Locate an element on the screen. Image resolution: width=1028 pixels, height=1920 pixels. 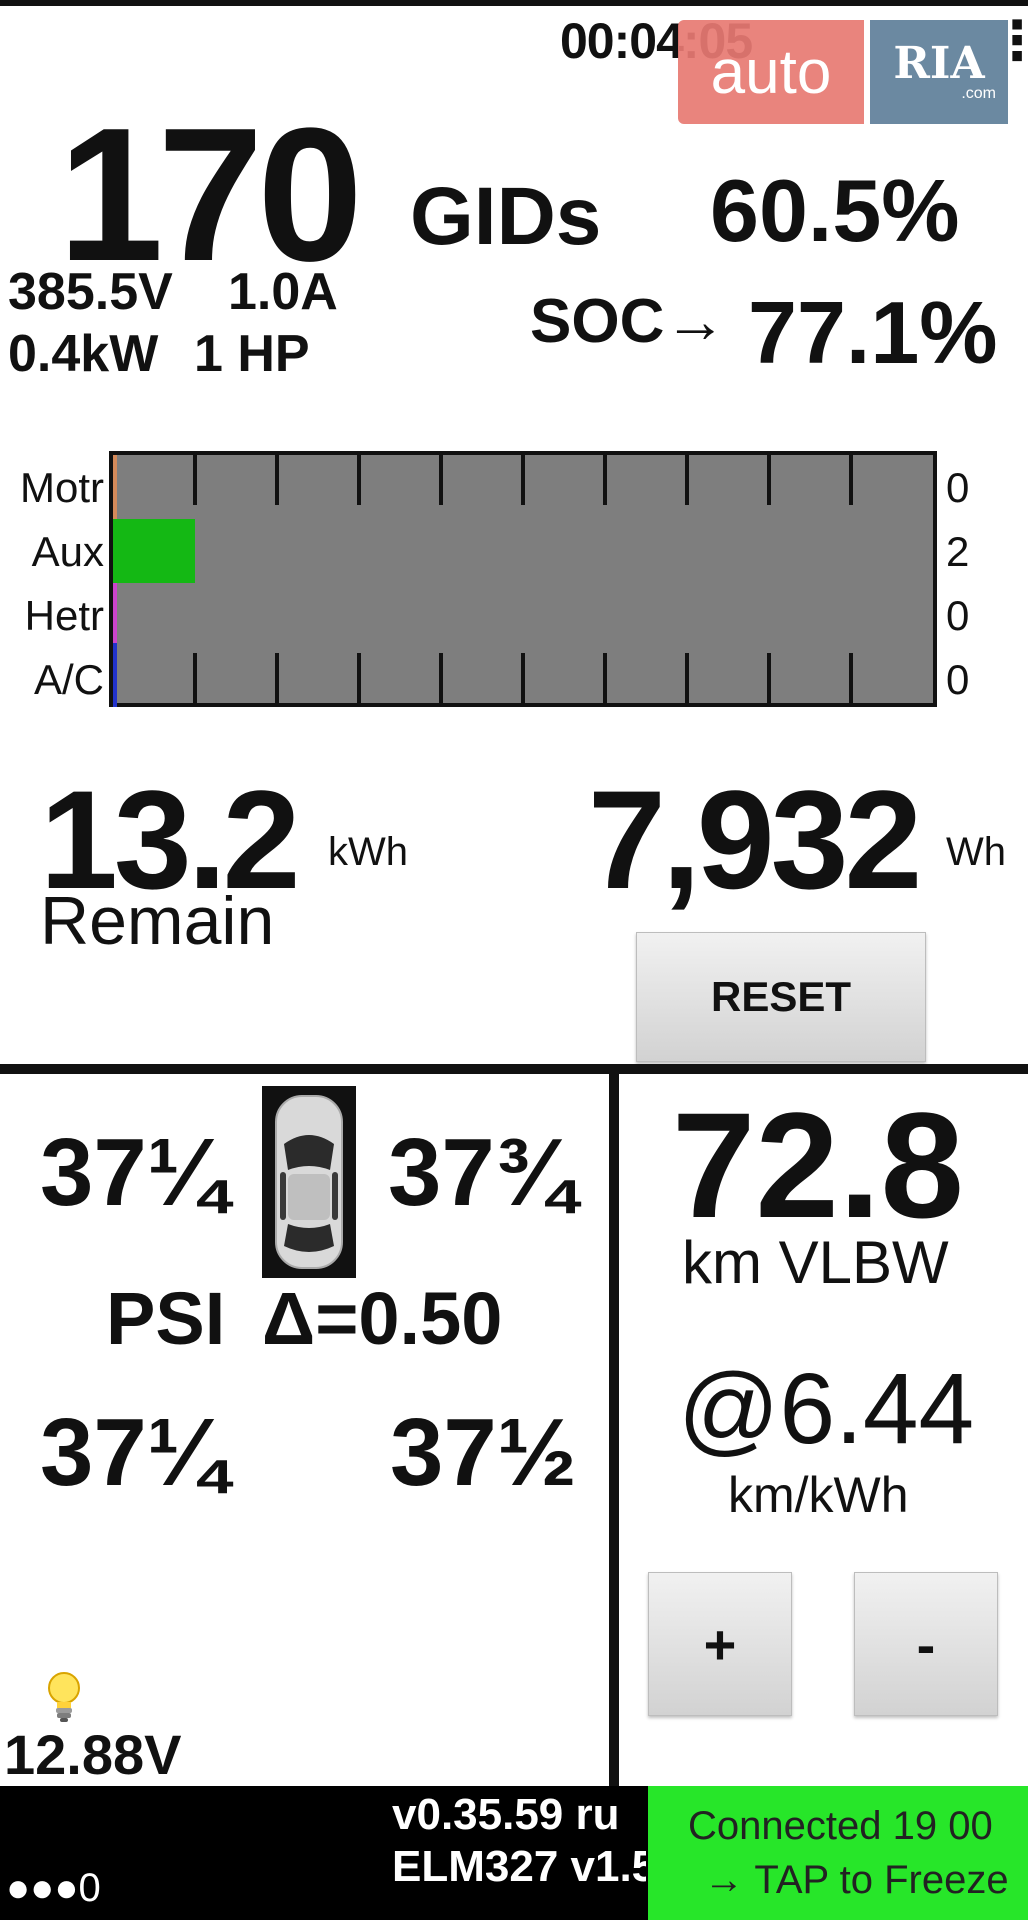
power-hp: 1 HP is located at coordinates (252, 354).